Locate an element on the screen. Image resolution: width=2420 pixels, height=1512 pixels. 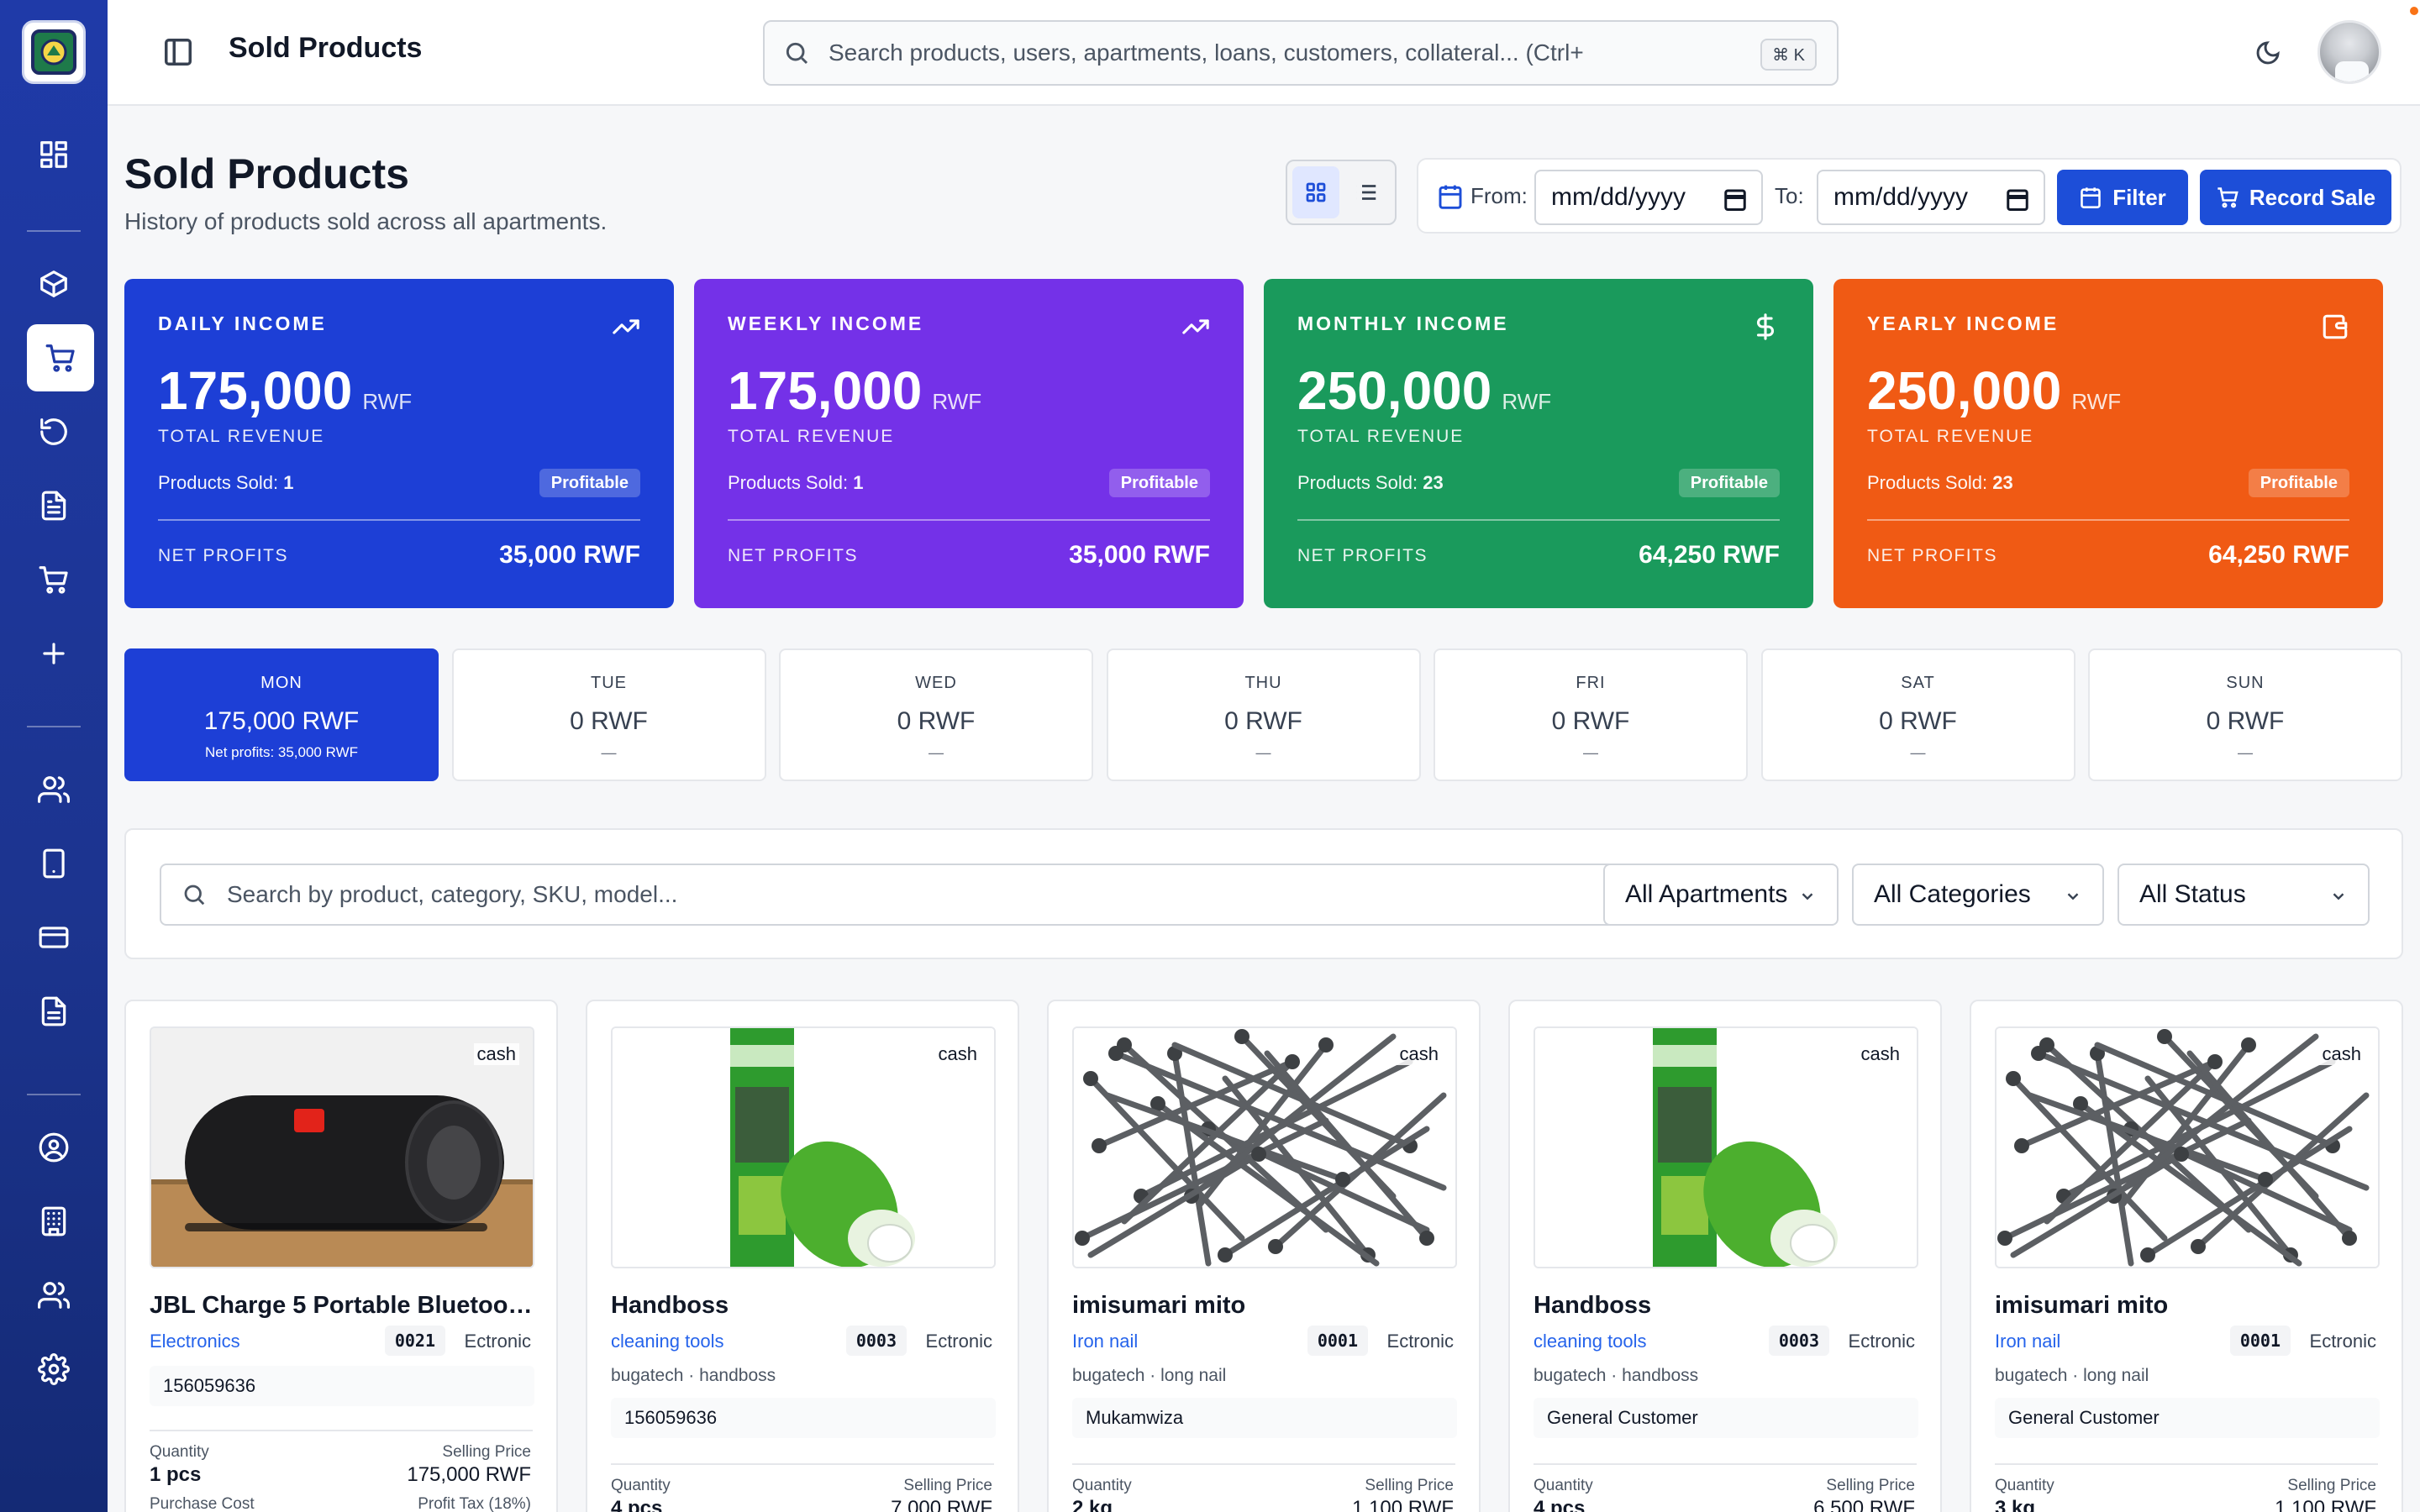
sidebar-item-dashboard is located at coordinates (54, 154).